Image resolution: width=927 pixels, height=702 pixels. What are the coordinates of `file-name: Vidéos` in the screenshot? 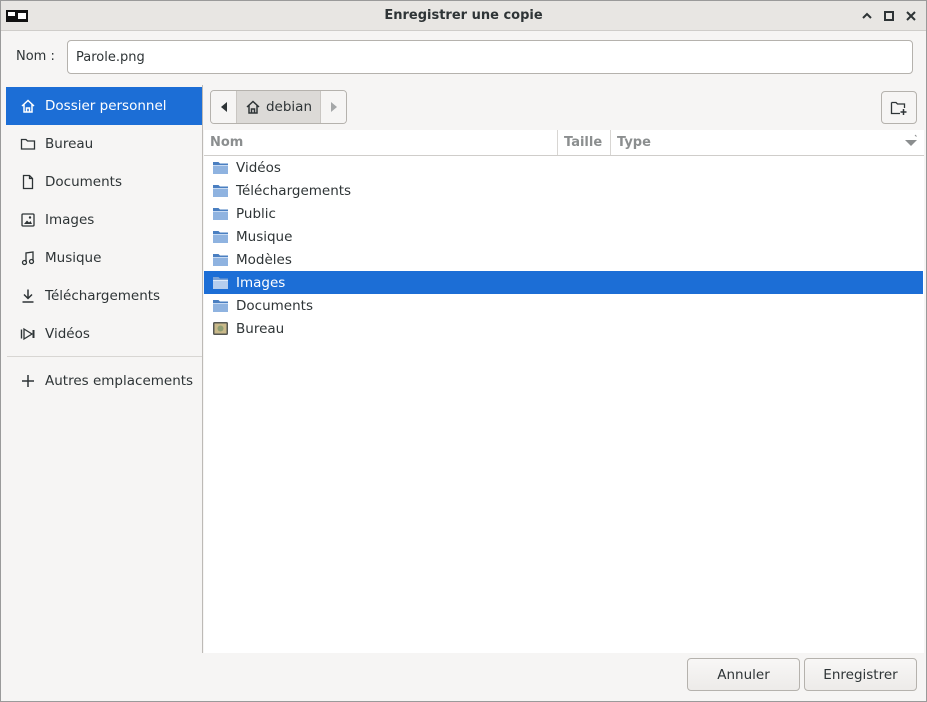 It's located at (258, 167).